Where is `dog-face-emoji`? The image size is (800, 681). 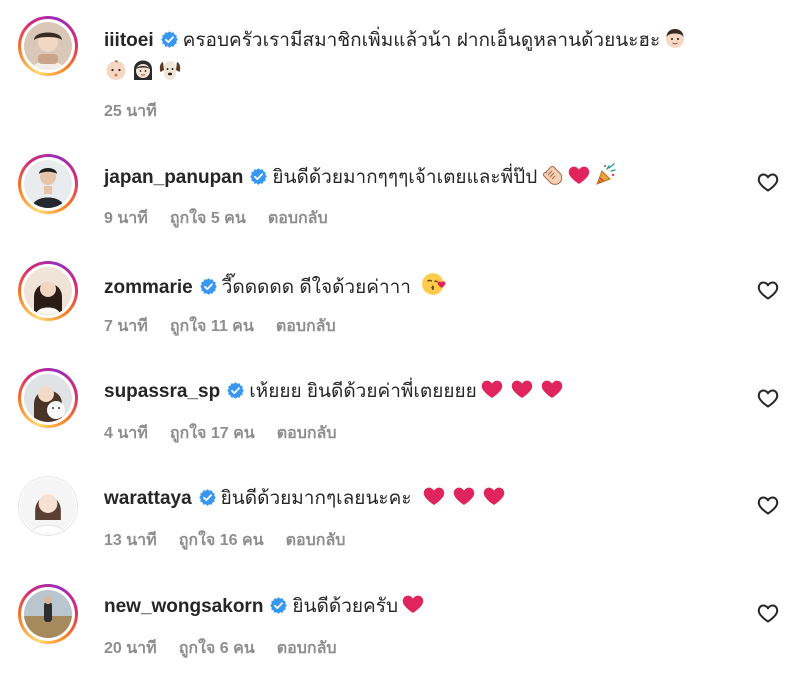 dog-face-emoji is located at coordinates (170, 70).